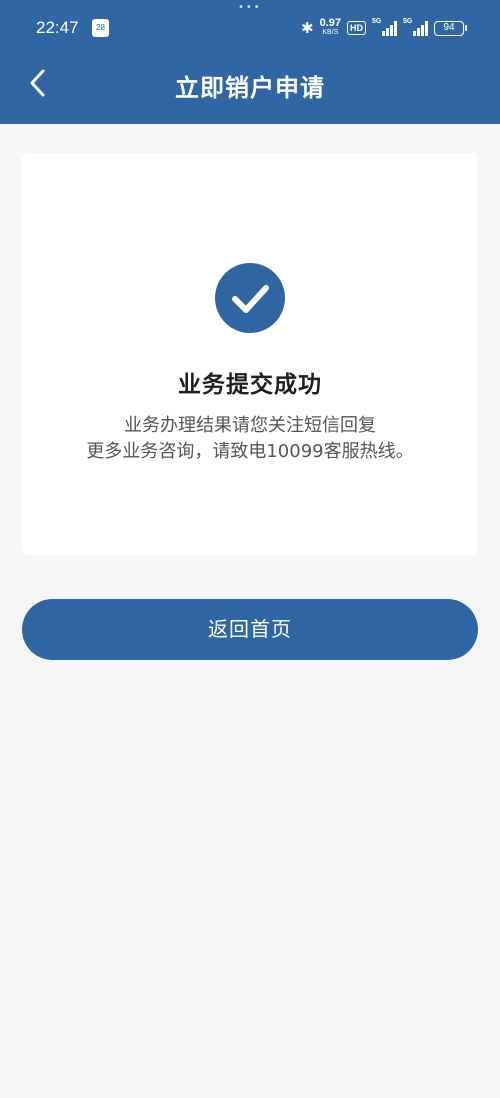 The image size is (500, 1098). Describe the element at coordinates (250, 451) in the screenshot. I see `result-message-line2: 更多业务咨询，请致电10099客服热线。` at that location.